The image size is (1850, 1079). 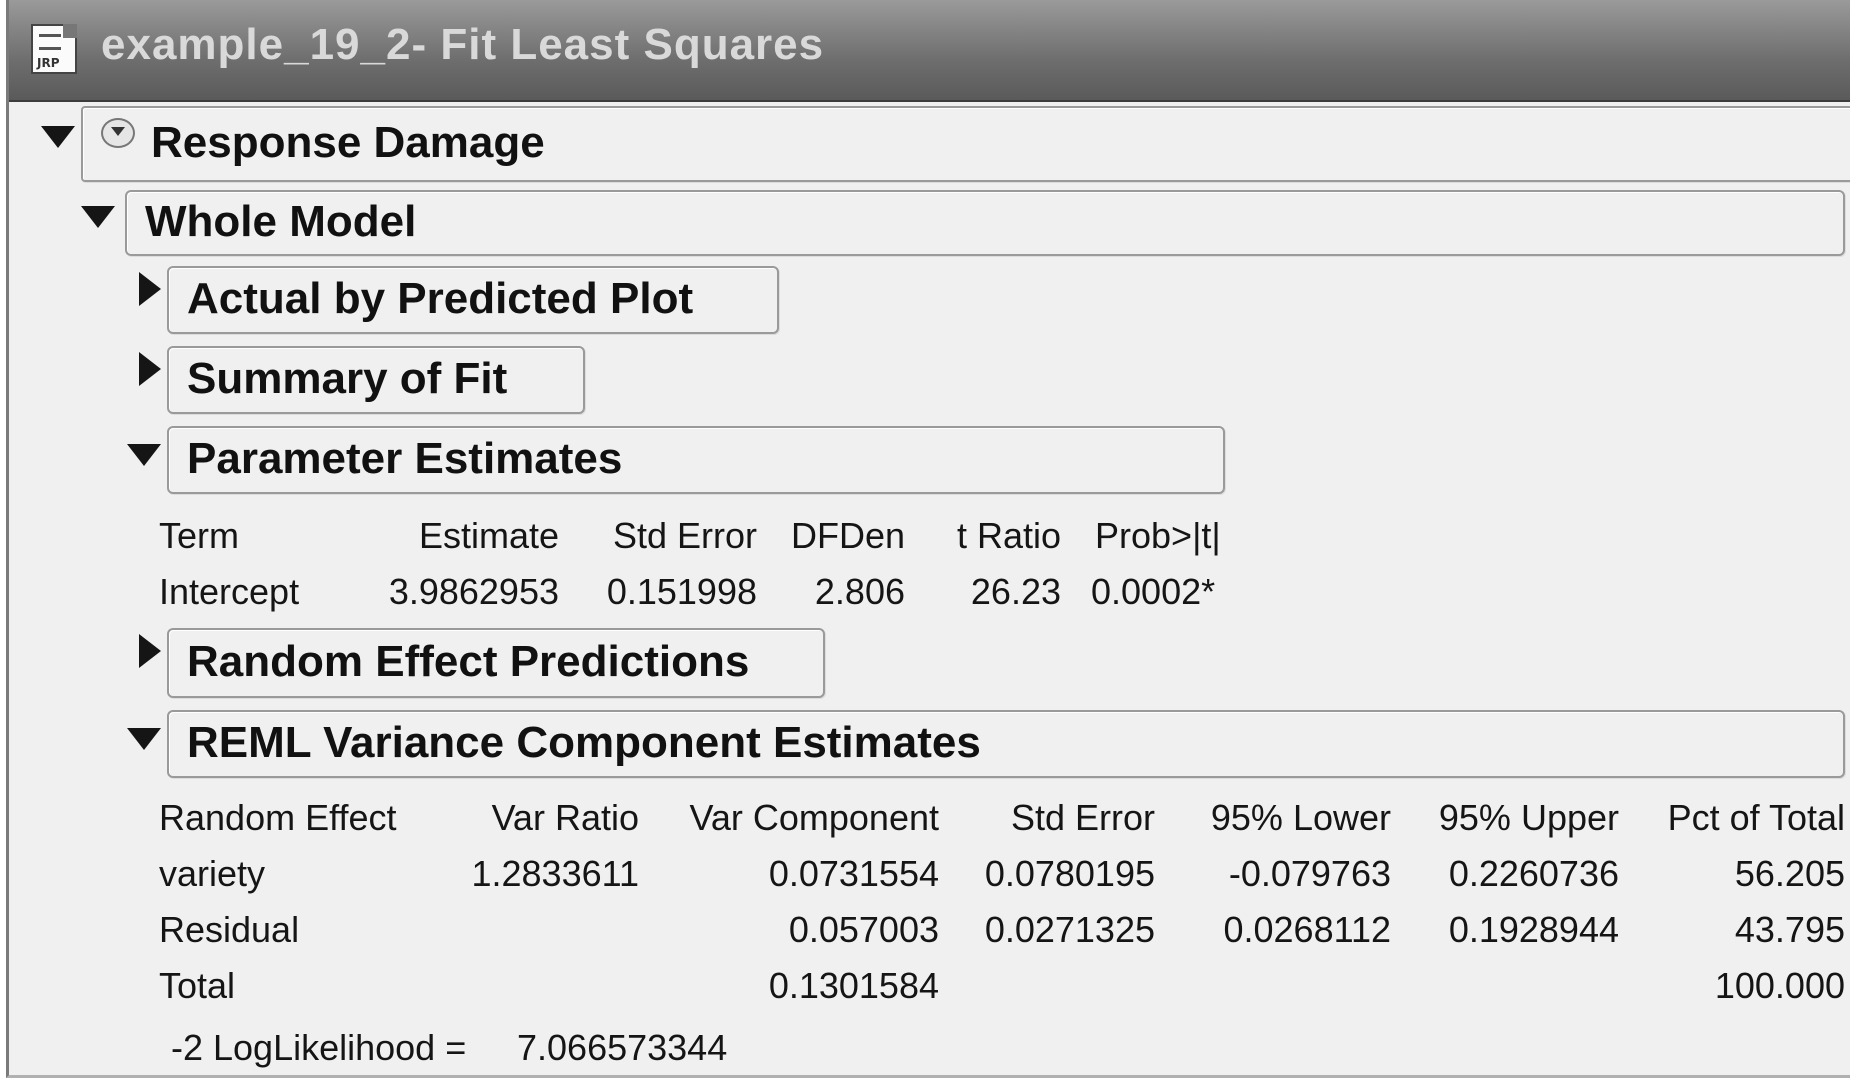 I want to click on table-cell: 0.057003, so click(x=863, y=929).